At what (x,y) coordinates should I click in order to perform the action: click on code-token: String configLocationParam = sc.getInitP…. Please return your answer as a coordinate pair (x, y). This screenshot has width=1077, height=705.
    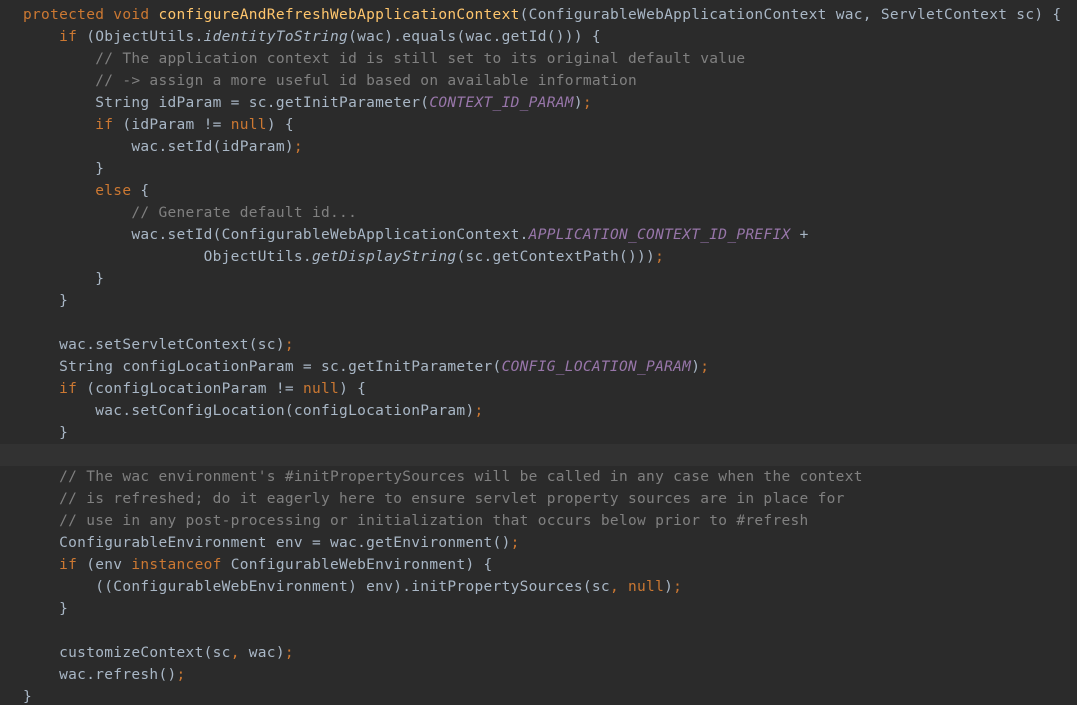
    Looking at the image, I should click on (262, 367).